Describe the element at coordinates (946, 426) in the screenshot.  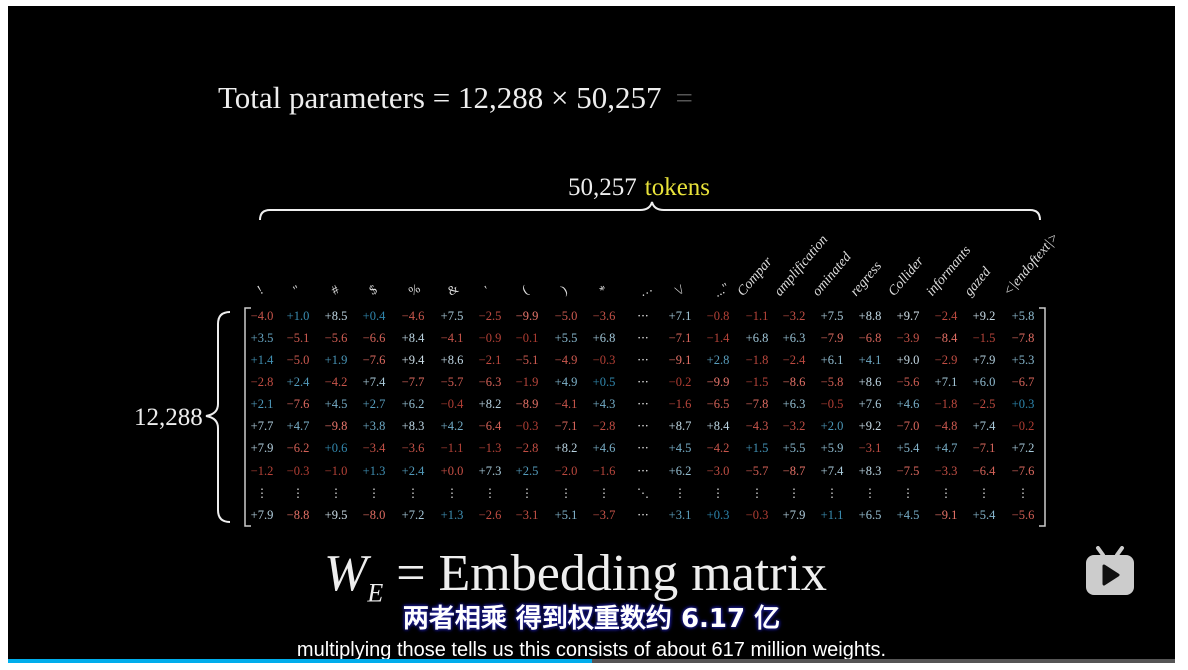
I see `matrix-row-cell: −4.8` at that location.